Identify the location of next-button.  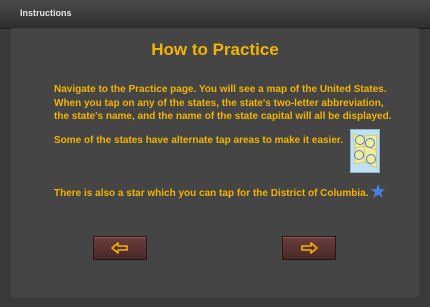
(309, 248).